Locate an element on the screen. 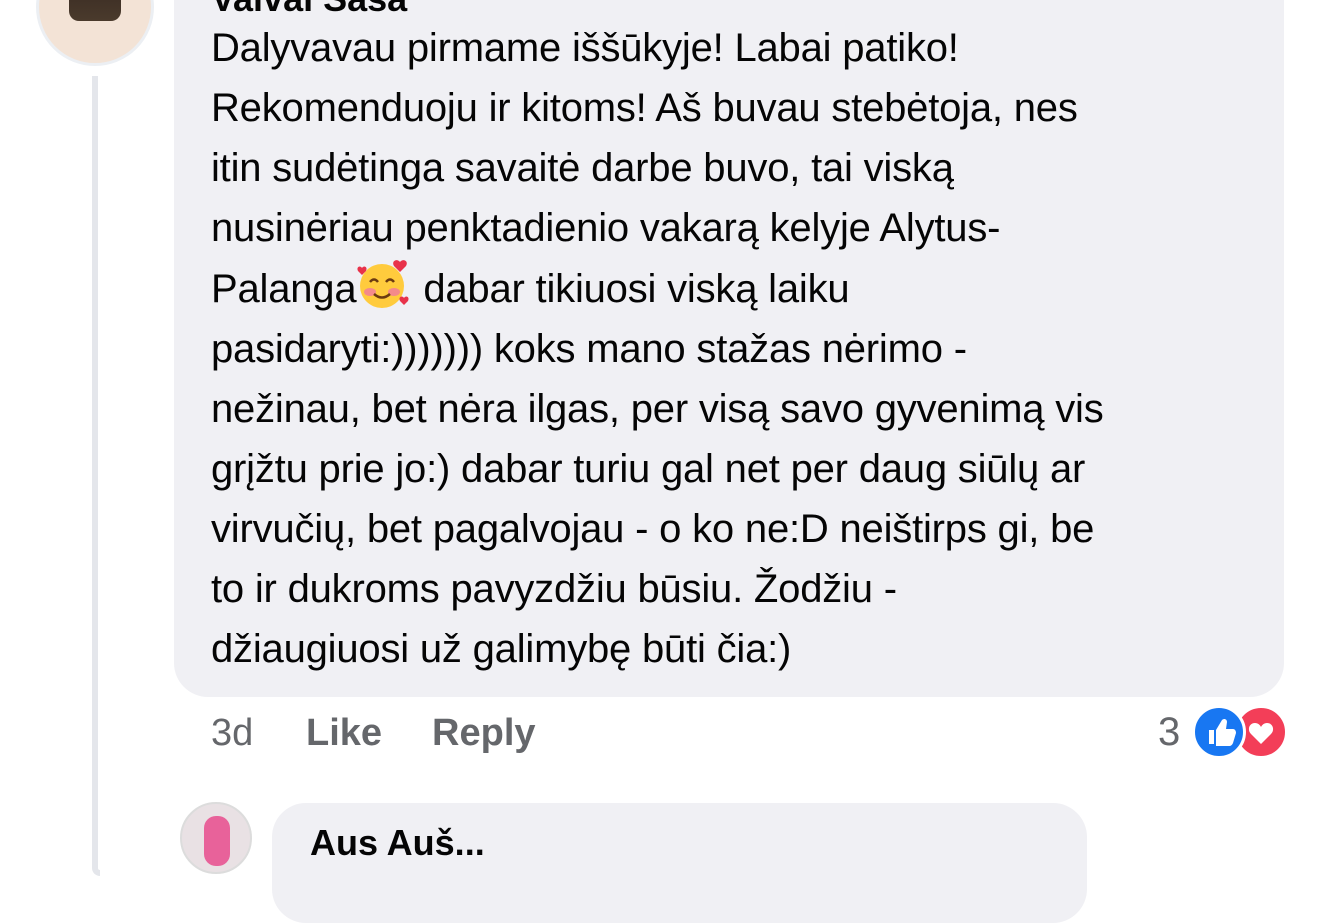 Image resolution: width=1320 pixels, height=923 pixels. comment-timestamp: 3d is located at coordinates (258, 733).